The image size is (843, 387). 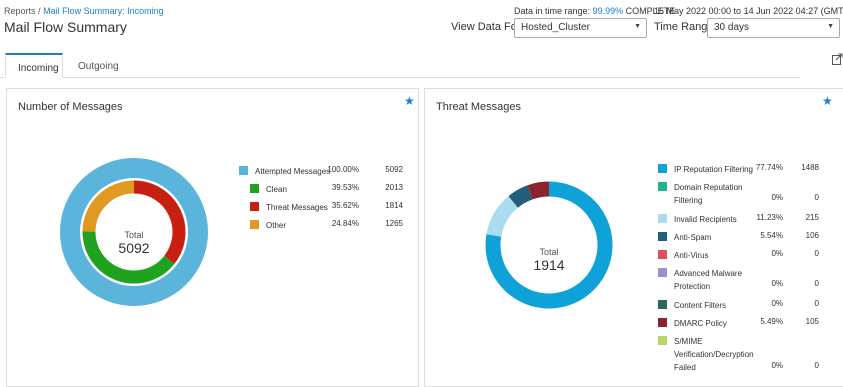 I want to click on slice-anti-spam, so click(x=520, y=196).